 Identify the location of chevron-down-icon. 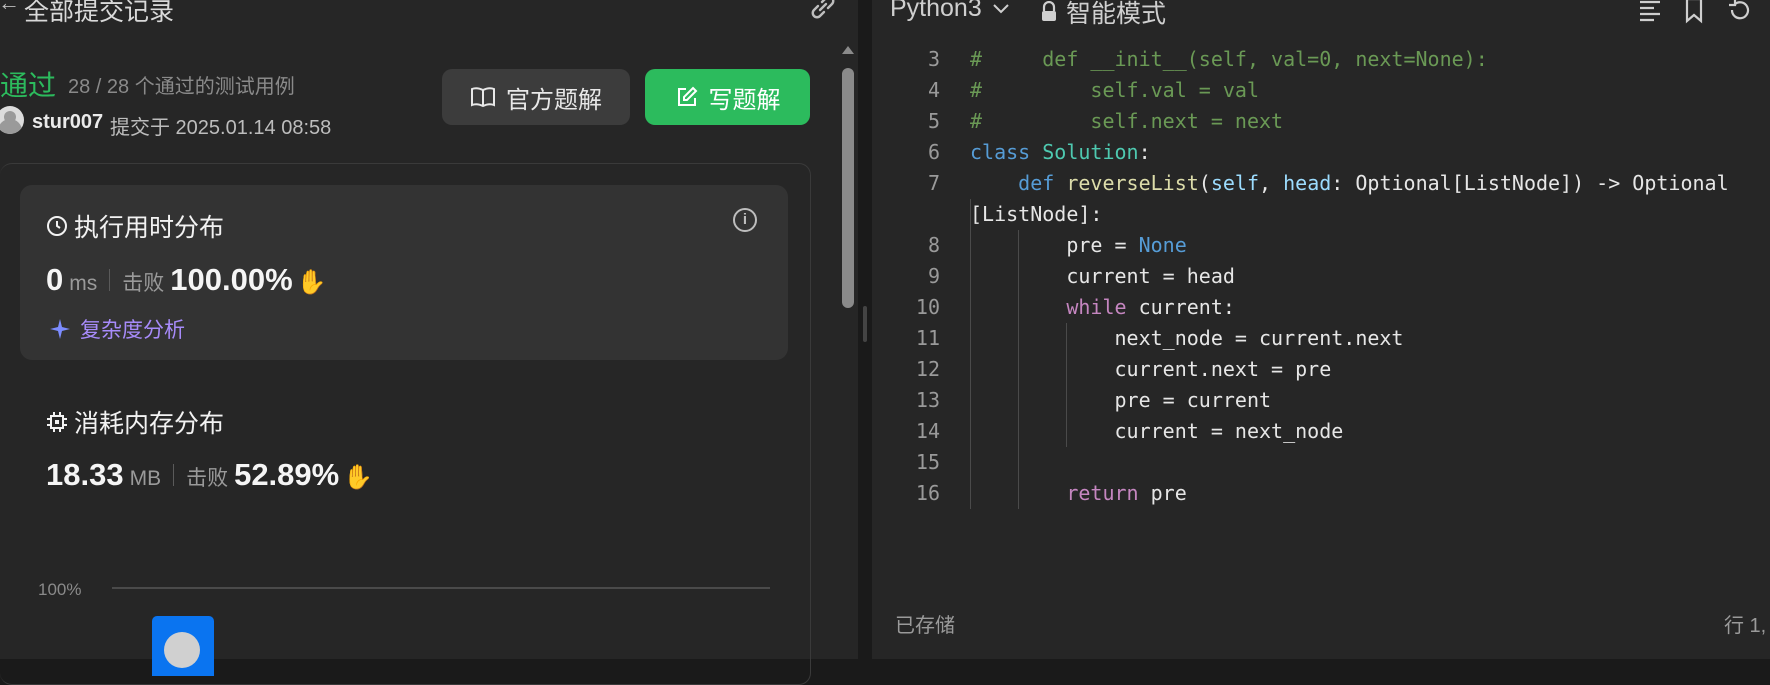
(1001, 8).